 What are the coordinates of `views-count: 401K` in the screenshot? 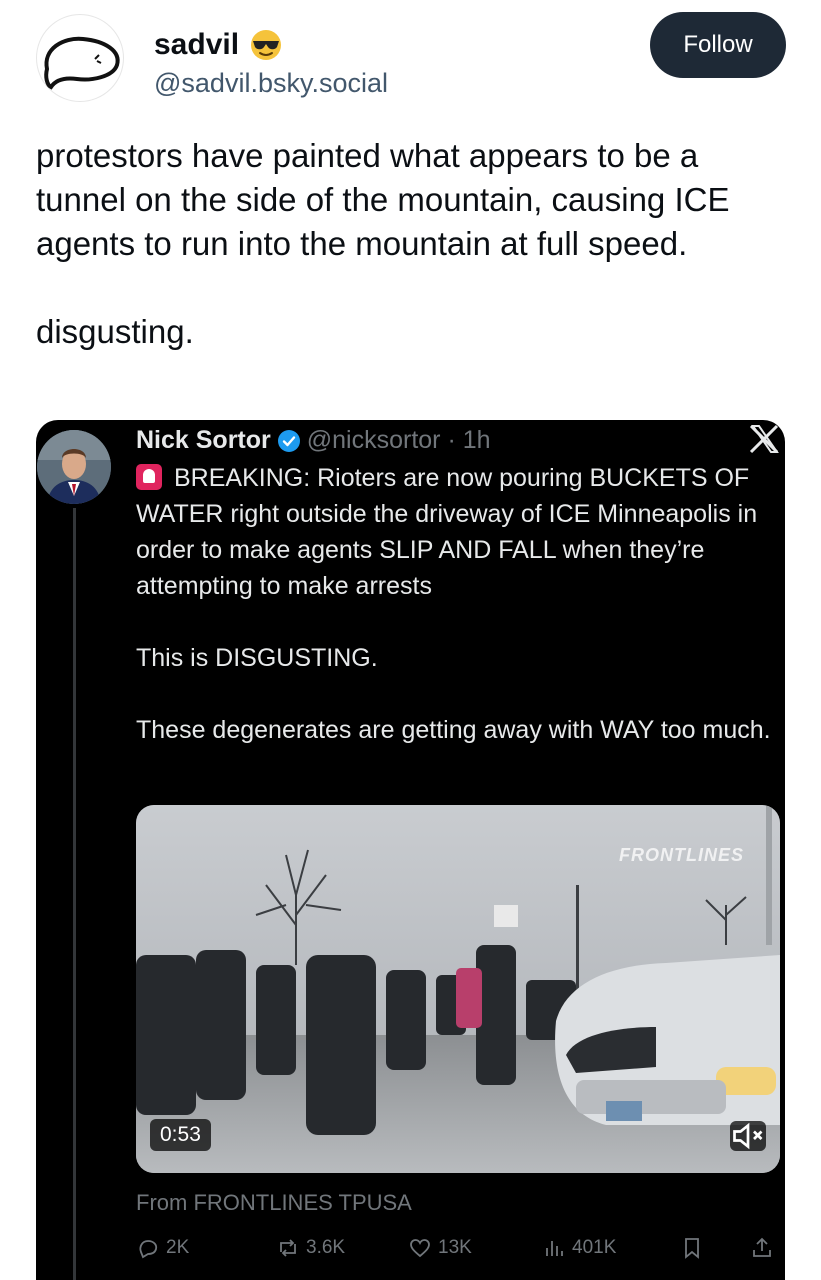 It's located at (594, 1247).